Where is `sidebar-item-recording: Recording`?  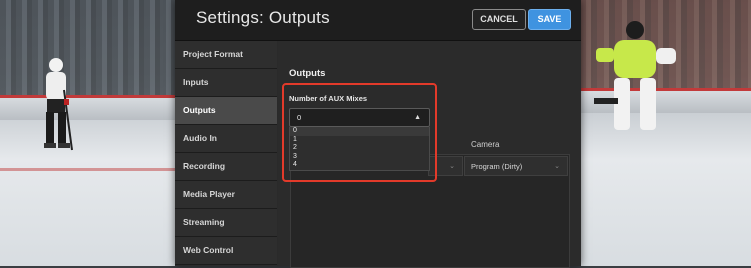 sidebar-item-recording: Recording is located at coordinates (226, 167).